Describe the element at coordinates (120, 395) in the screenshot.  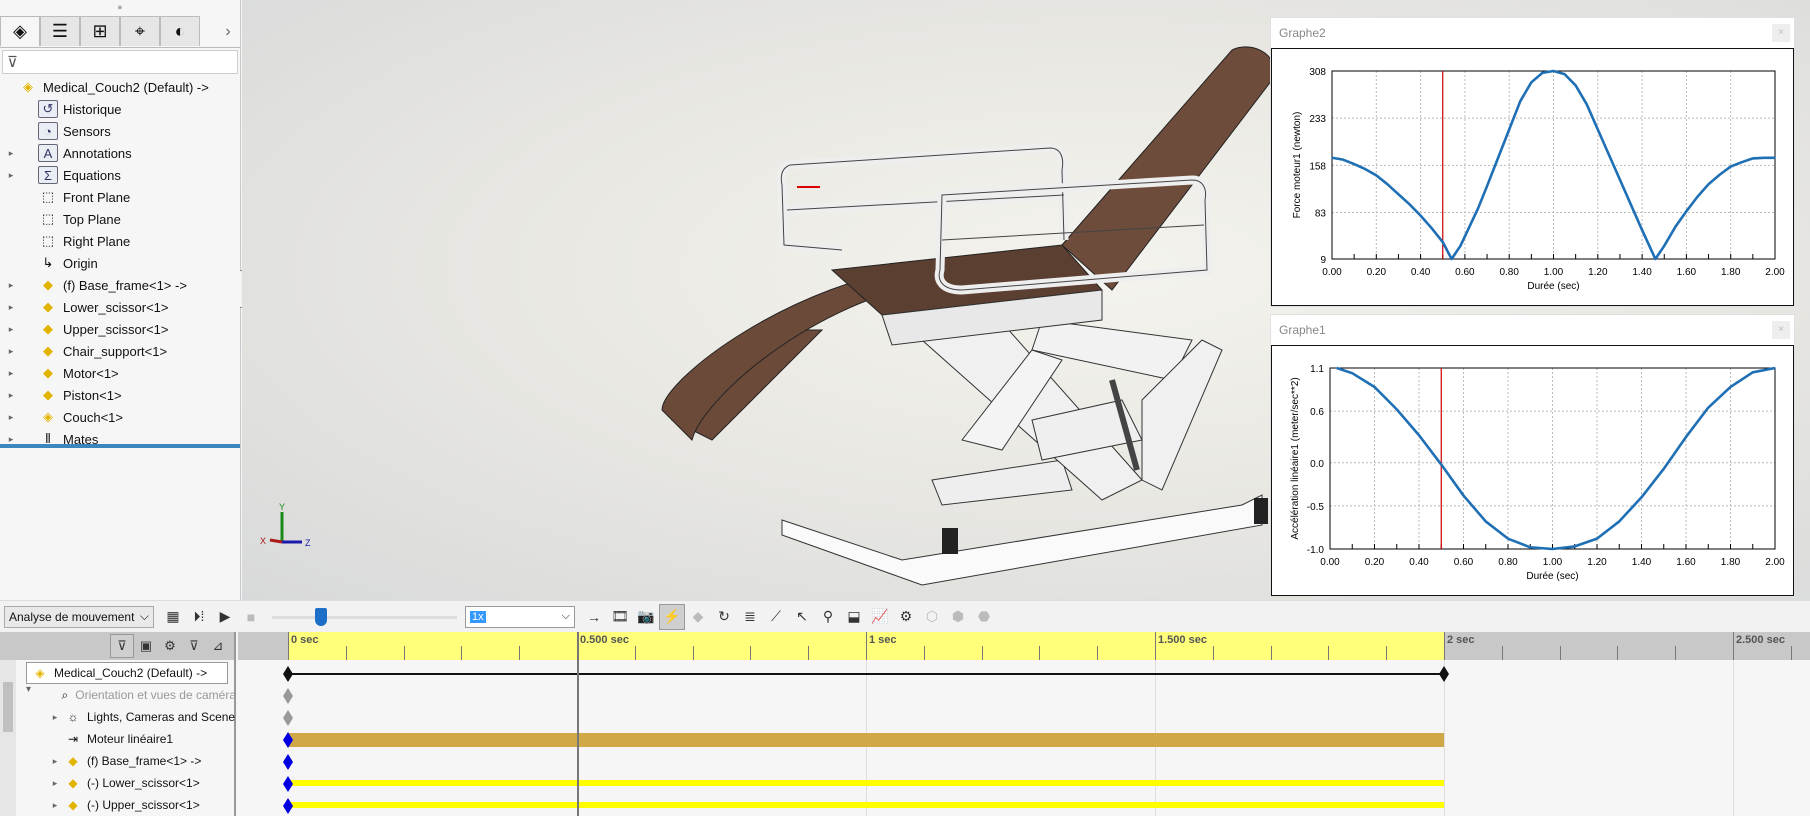
I see `tree-item: ▸ ◆ Piston<1>` at that location.